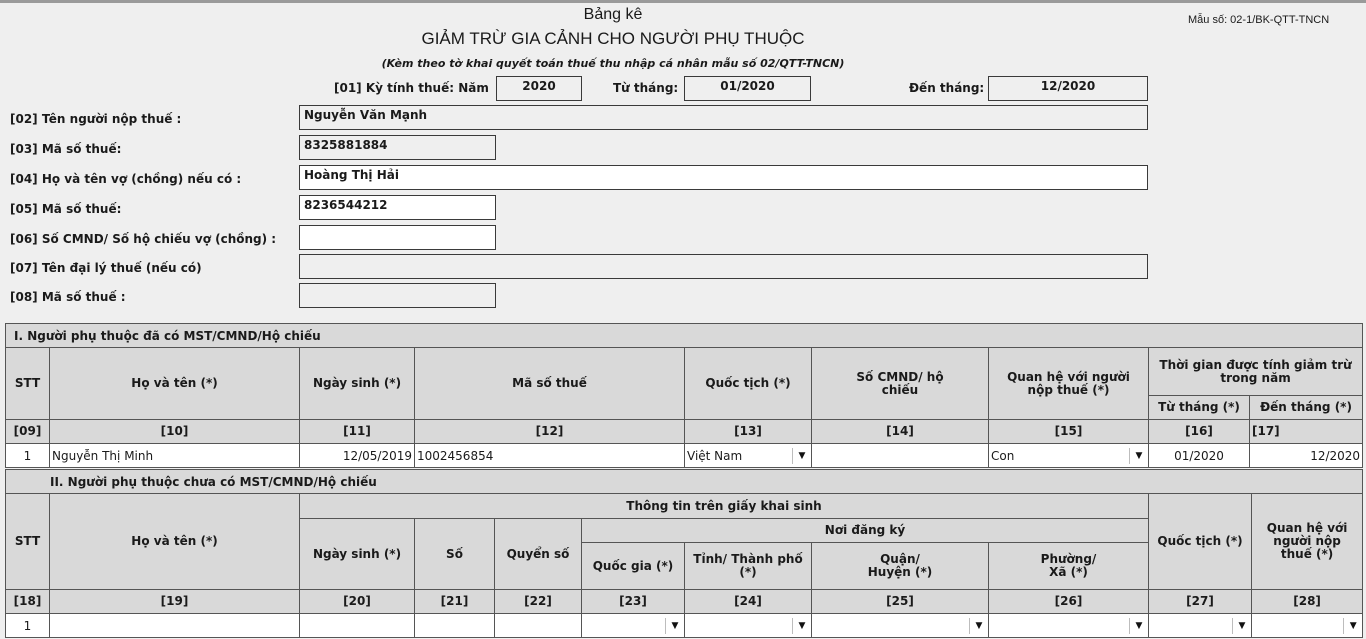  What do you see at coordinates (748, 625) in the screenshot?
I see `row-province-select: ▼` at bounding box center [748, 625].